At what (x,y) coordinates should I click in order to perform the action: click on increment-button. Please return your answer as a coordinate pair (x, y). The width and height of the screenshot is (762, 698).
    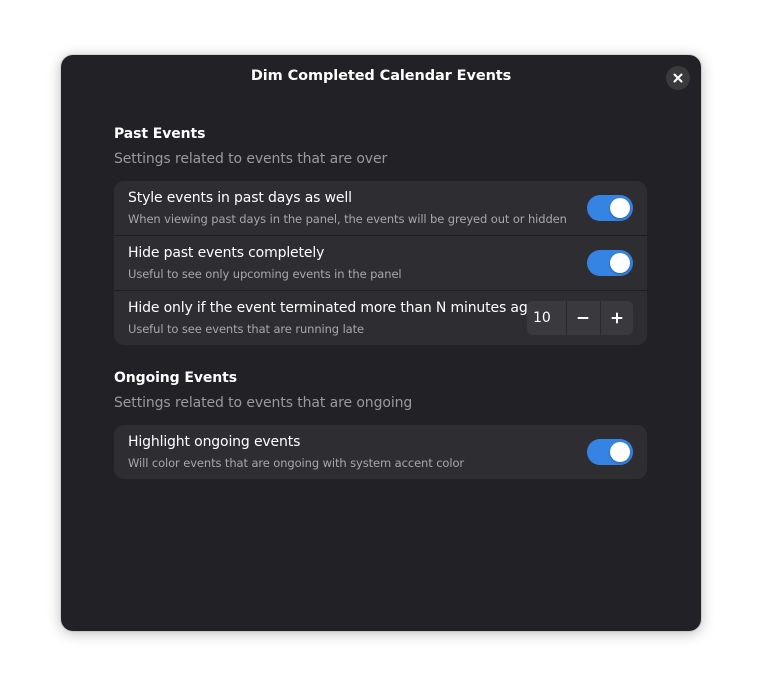
    Looking at the image, I should click on (616, 318).